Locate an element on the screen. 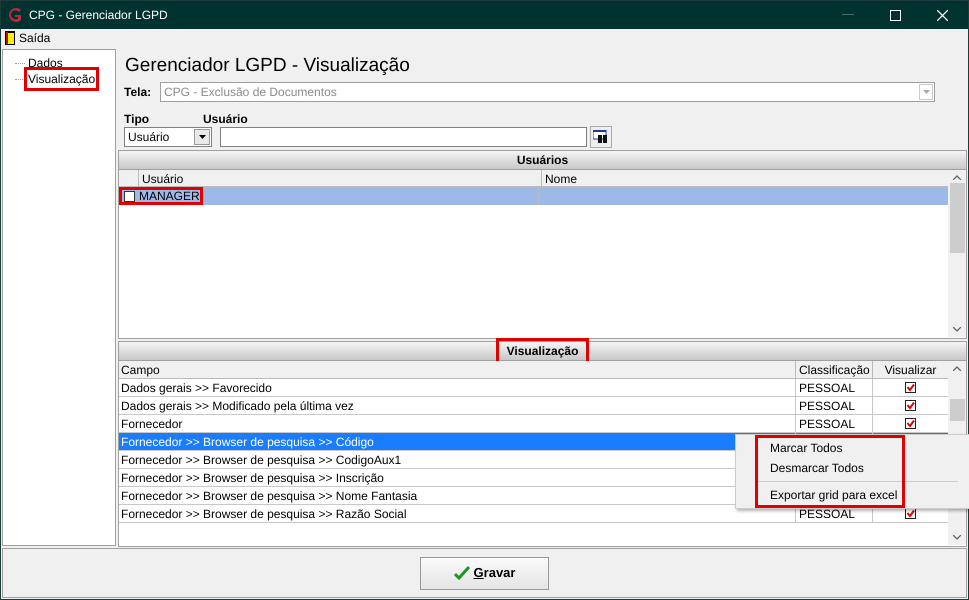 This screenshot has height=600, width=969. panel-title: Usuários is located at coordinates (543, 160).